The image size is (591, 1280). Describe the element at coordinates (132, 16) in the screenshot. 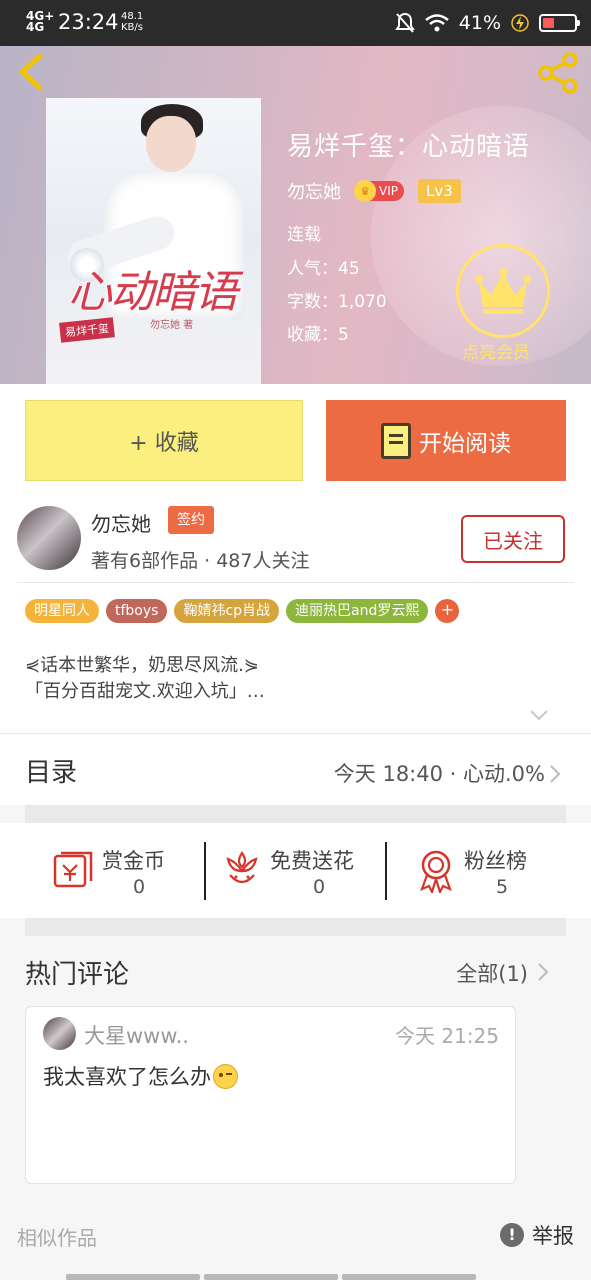

I see `speed-value: 48.1` at that location.